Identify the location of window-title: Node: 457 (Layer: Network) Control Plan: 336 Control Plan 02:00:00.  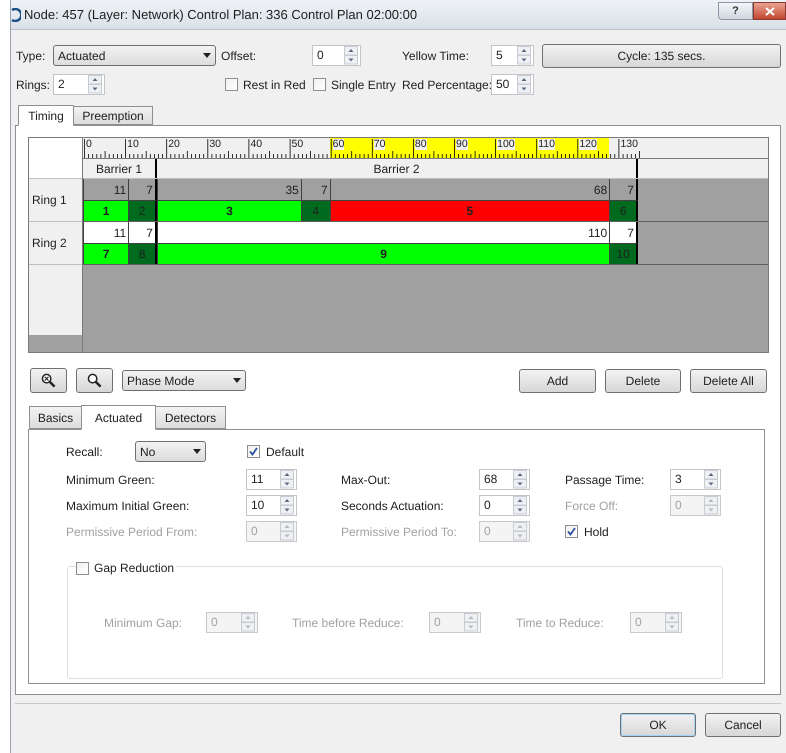
(221, 15).